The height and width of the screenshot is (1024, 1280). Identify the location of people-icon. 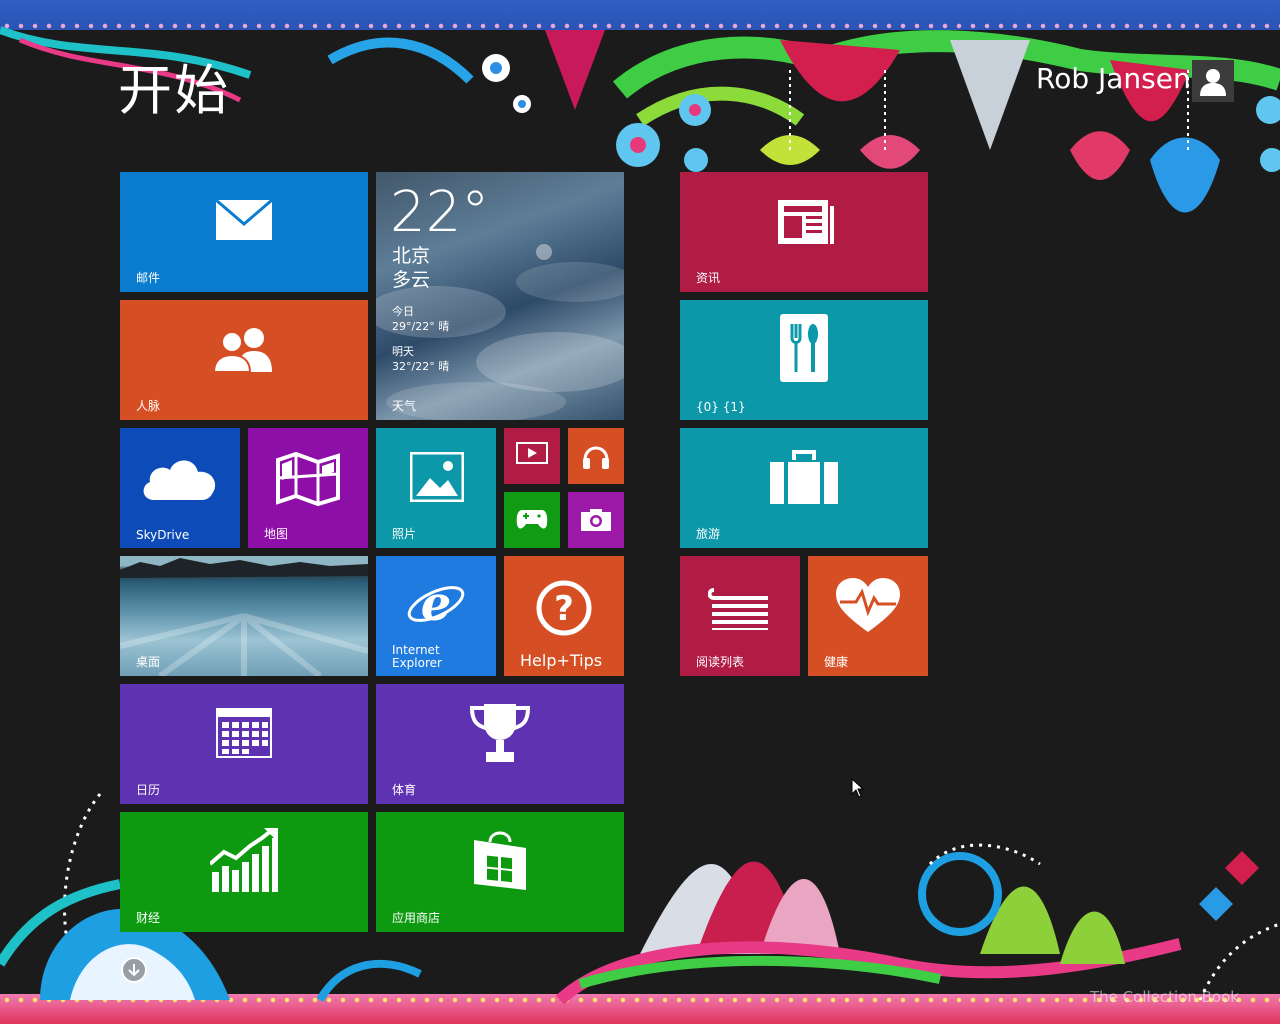
(242, 350).